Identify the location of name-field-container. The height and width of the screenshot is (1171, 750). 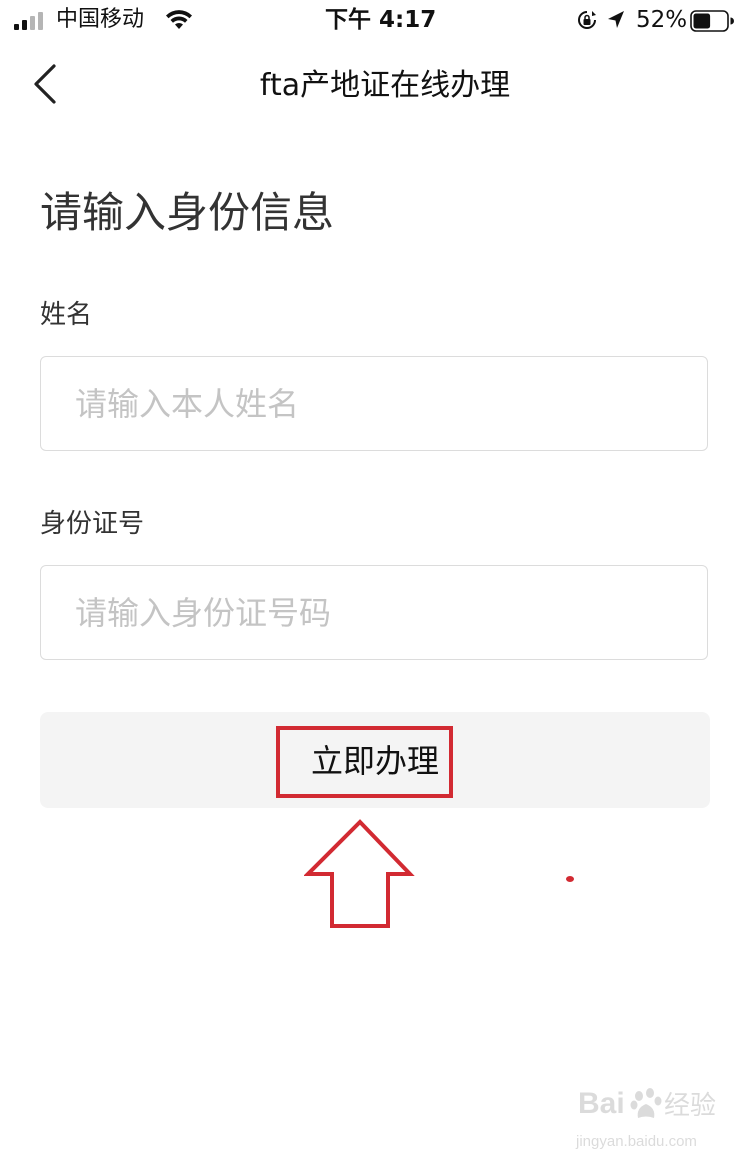
(374, 403).